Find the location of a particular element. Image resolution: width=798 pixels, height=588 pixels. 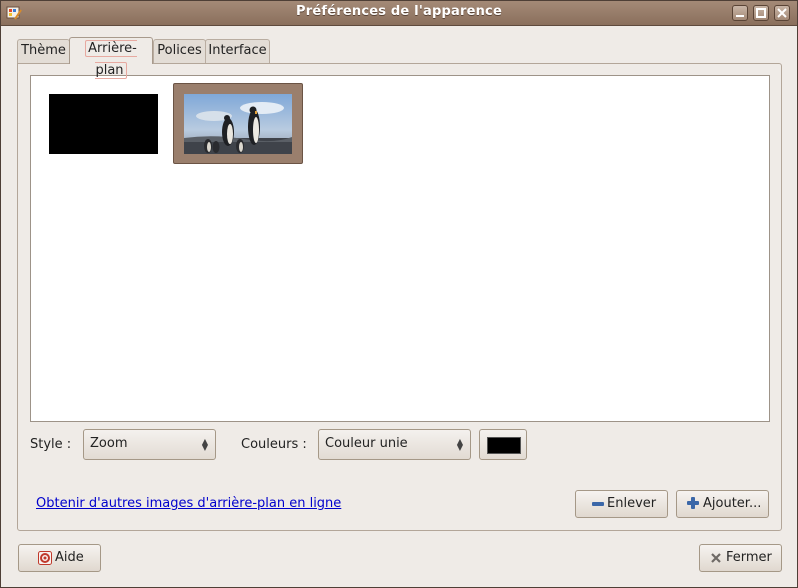

tab-interface: Interface is located at coordinates (237, 51).